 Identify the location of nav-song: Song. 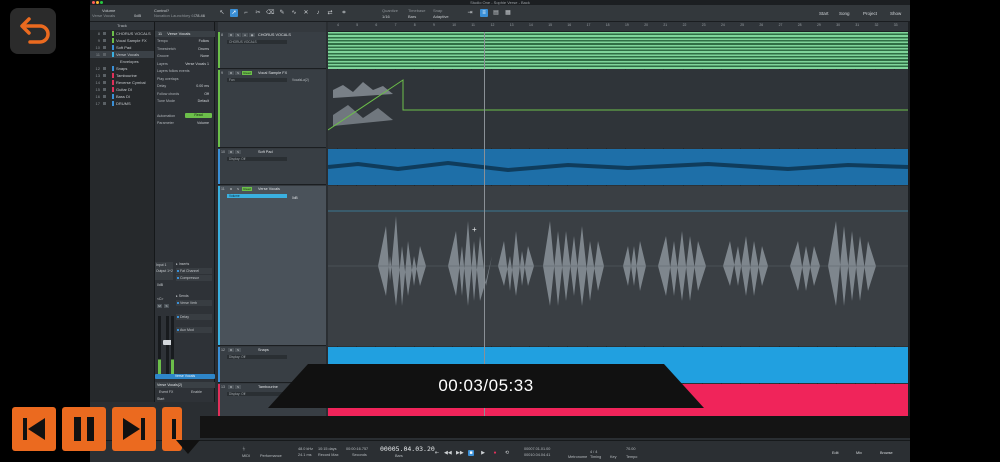
(844, 13).